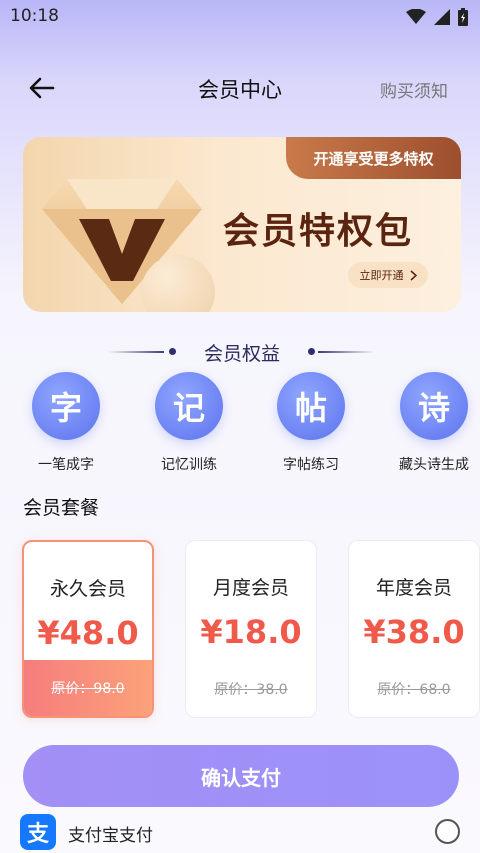  What do you see at coordinates (413, 588) in the screenshot?
I see `plan-name: 年度会员` at bounding box center [413, 588].